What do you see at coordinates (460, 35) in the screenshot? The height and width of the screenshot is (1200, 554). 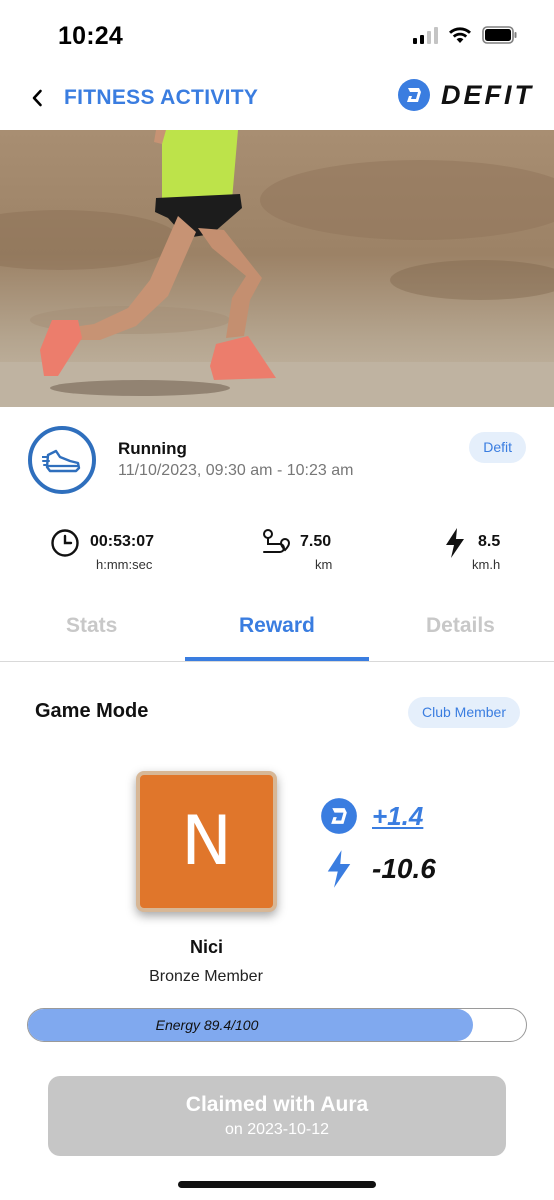 I see `wifi-icon` at bounding box center [460, 35].